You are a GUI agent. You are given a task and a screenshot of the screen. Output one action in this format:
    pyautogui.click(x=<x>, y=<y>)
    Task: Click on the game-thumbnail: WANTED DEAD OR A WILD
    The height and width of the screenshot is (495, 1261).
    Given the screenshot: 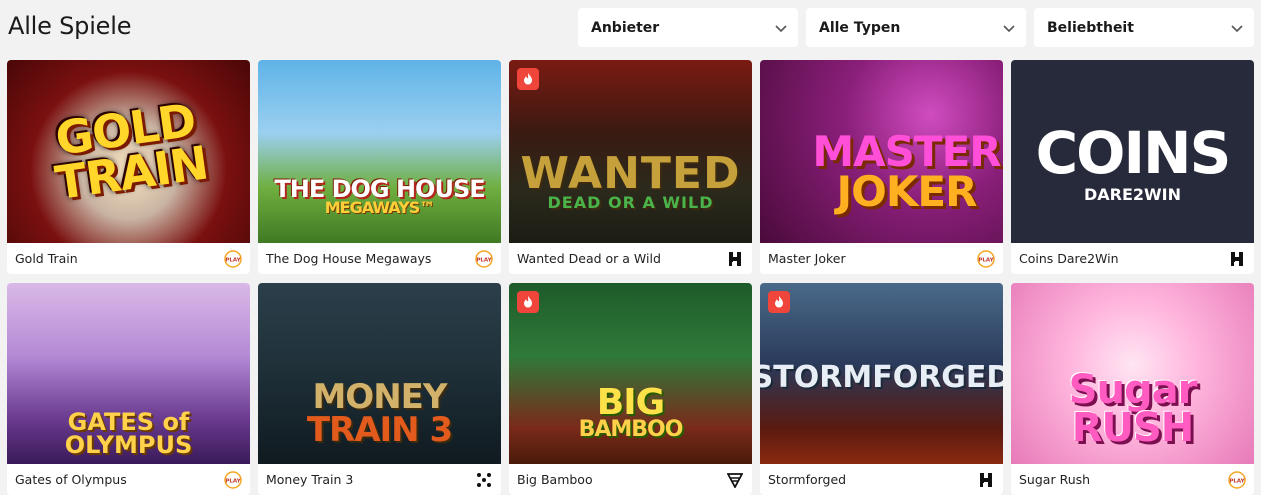 What is the action you would take?
    pyautogui.click(x=630, y=151)
    